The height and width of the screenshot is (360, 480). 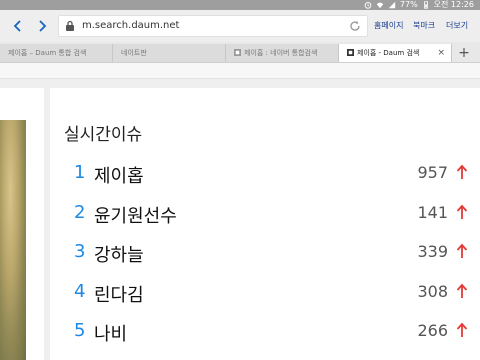 I want to click on tab-label: 제이홉 – Daum 통합 검색, so click(x=47, y=53).